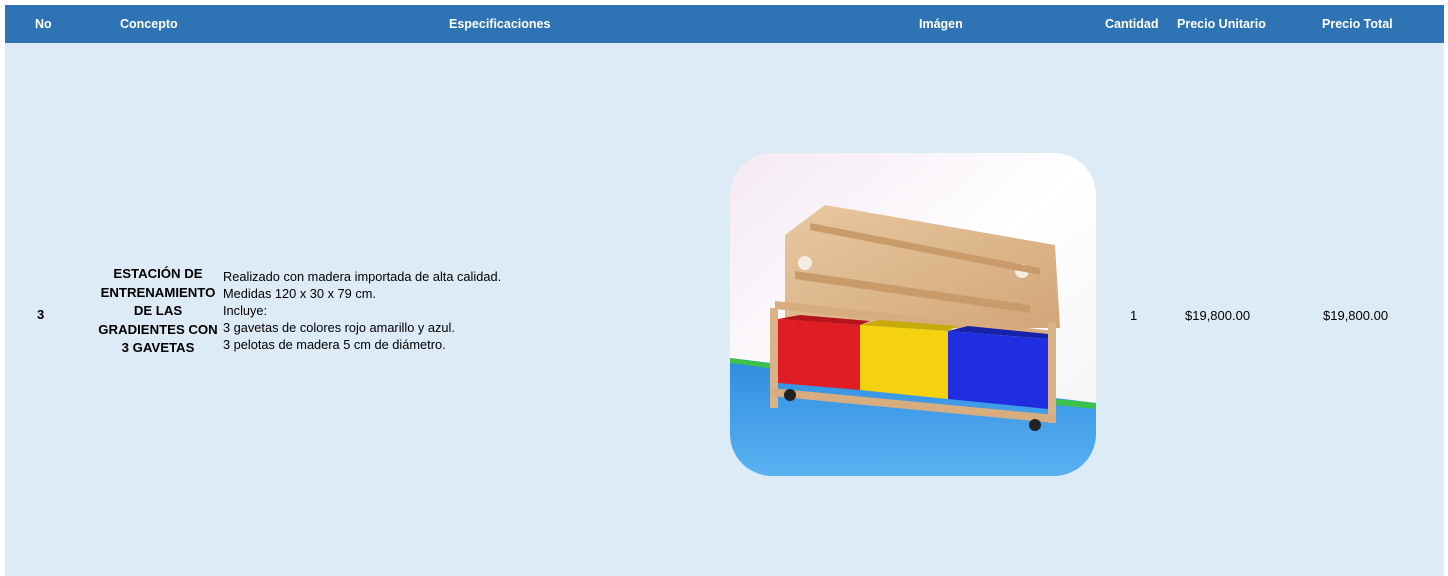 The height and width of the screenshot is (576, 1448). I want to click on header-especificaciones: Especificaciones, so click(500, 24).